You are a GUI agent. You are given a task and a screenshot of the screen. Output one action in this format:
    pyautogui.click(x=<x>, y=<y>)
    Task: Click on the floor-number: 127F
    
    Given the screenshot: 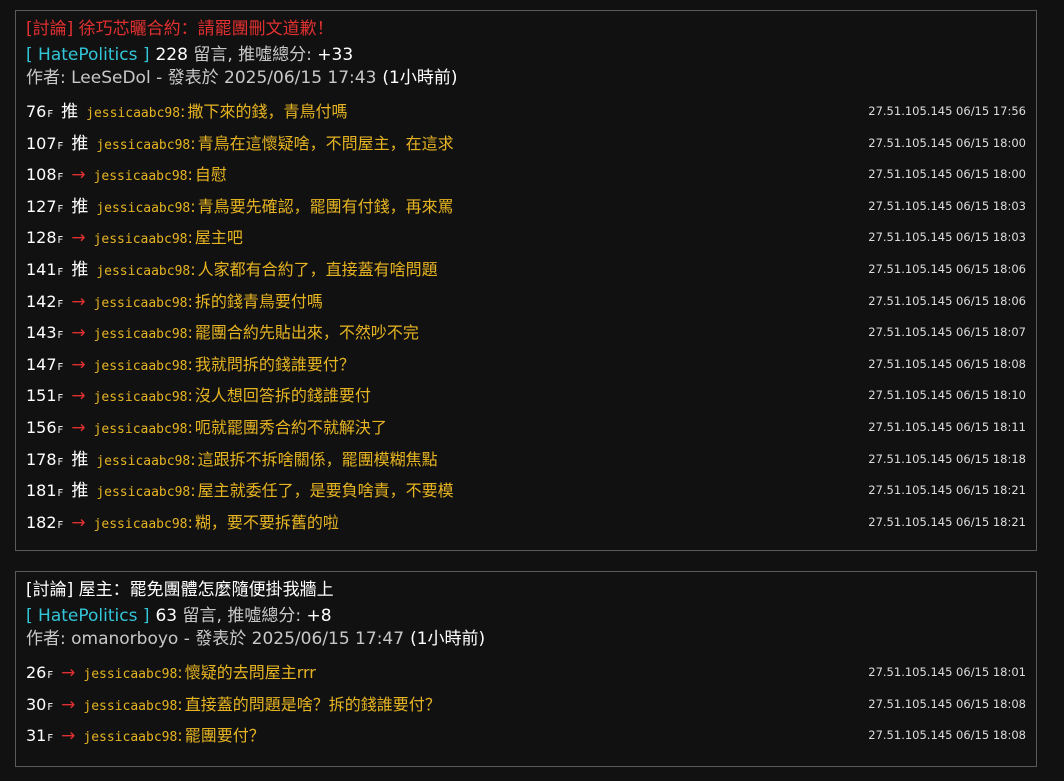 What is the action you would take?
    pyautogui.click(x=44, y=208)
    